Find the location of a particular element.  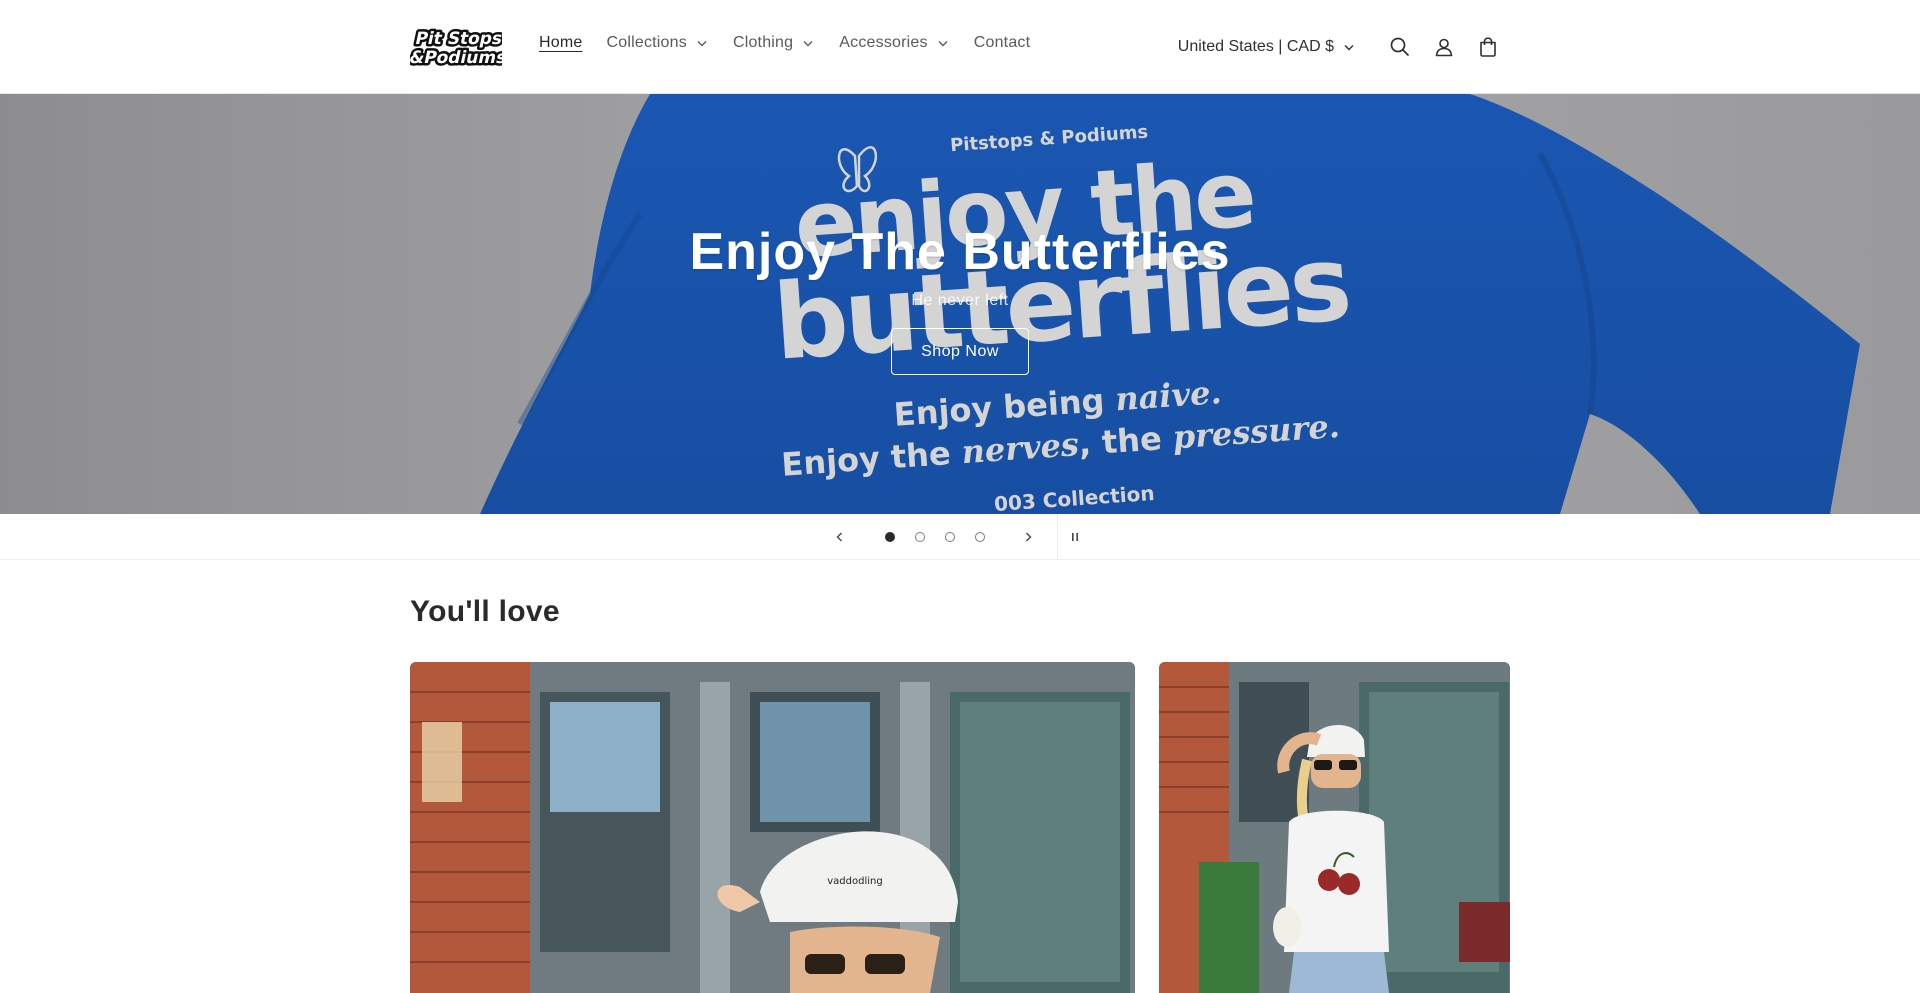

pause-slideshow-button is located at coordinates (1075, 537).